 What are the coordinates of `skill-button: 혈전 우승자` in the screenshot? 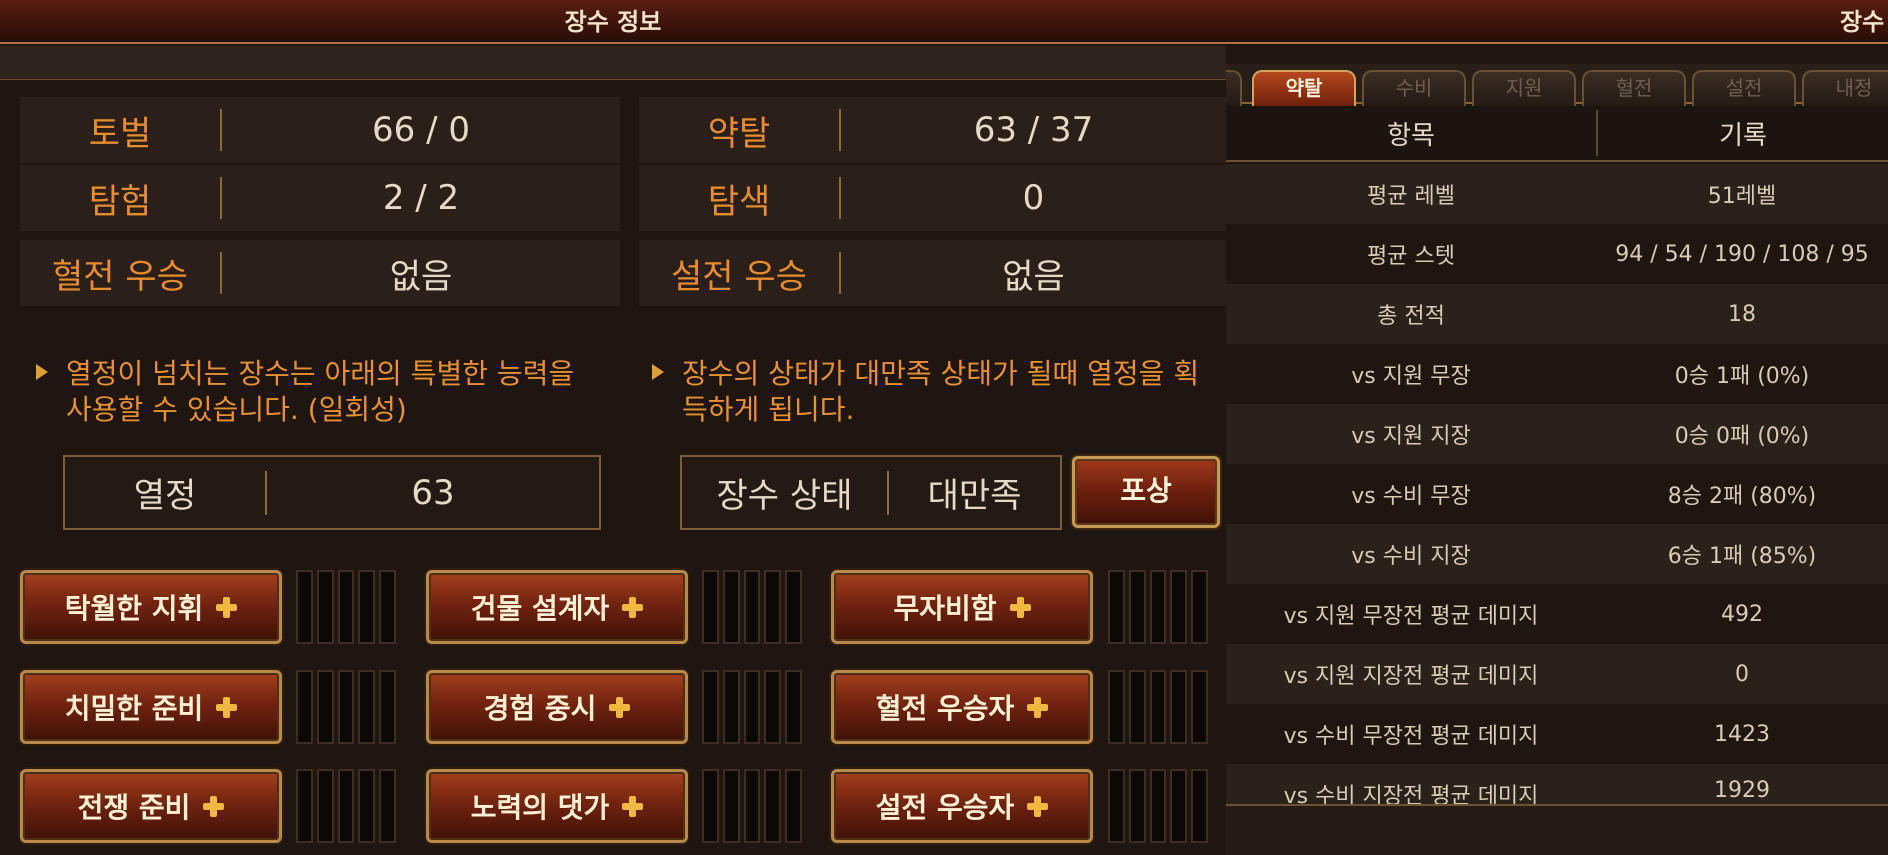 It's located at (962, 707).